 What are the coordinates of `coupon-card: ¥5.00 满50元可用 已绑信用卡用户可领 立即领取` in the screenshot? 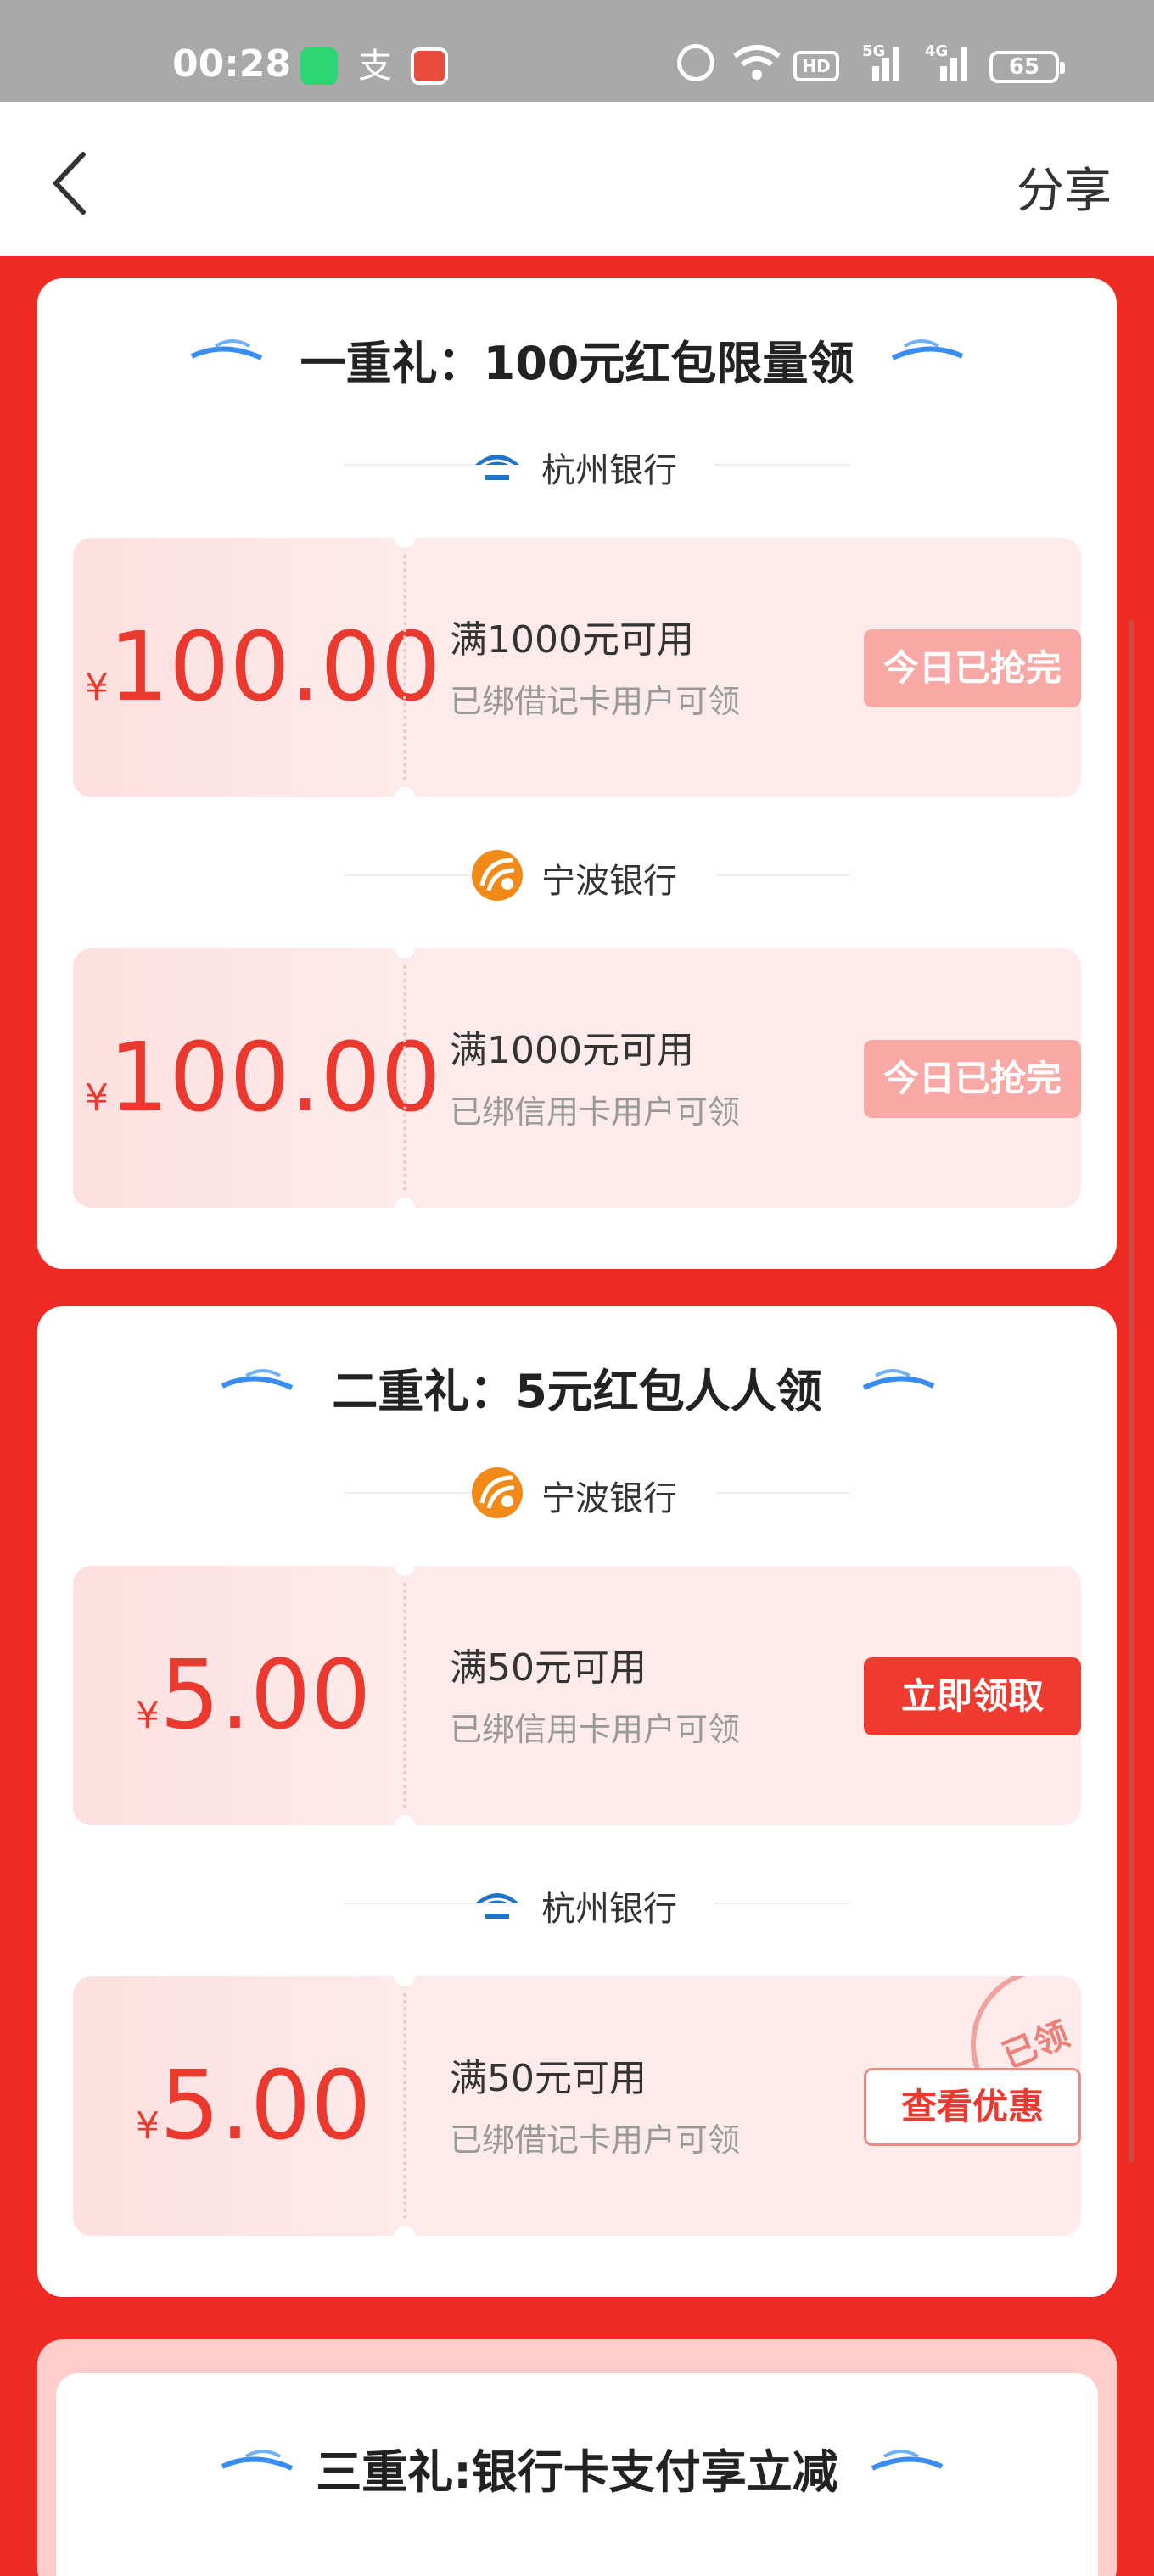 It's located at (577, 1695).